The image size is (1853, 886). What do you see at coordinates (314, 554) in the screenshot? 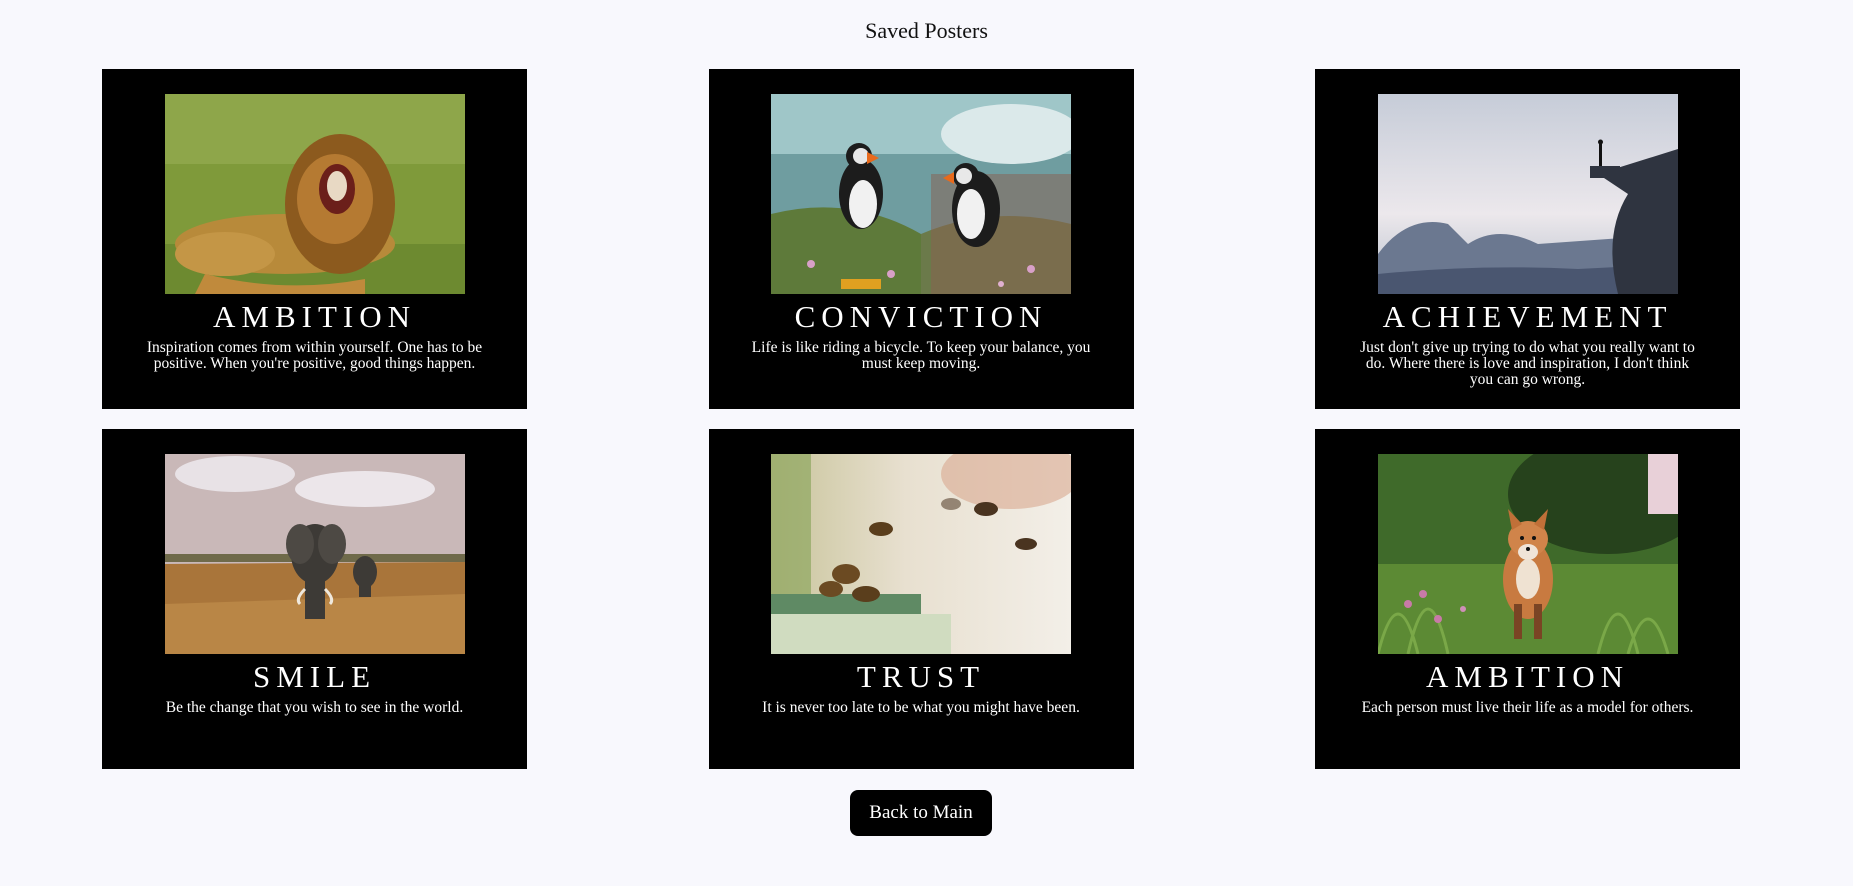
I see `elephants-photo-icon` at bounding box center [314, 554].